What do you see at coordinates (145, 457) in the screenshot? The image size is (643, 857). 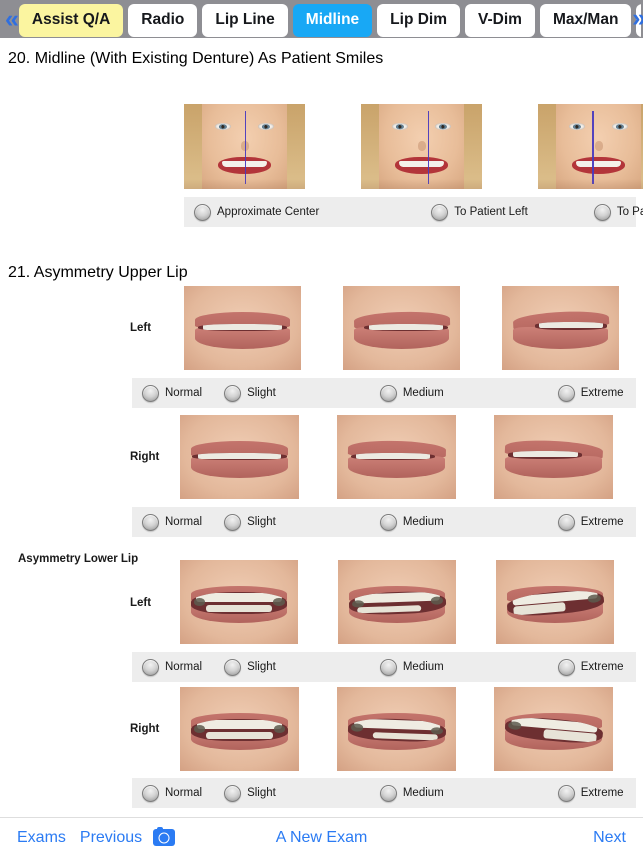 I see `upper-lip-right-row-label: Right` at bounding box center [145, 457].